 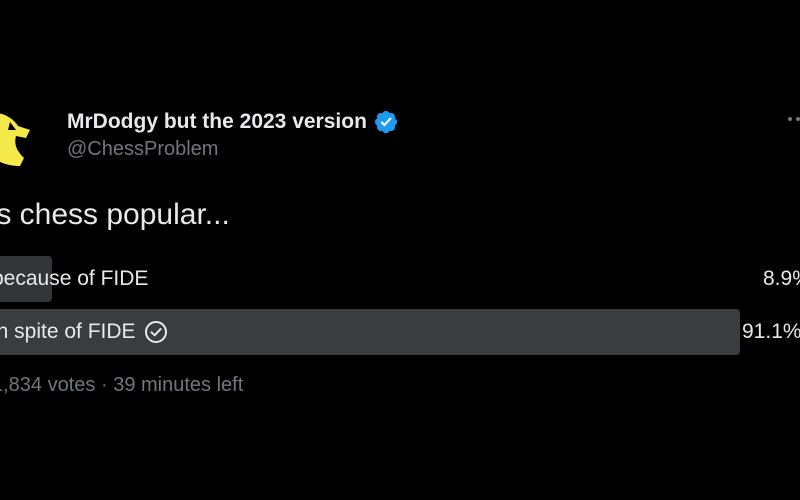 I want to click on author-handle: @ChessProblem, so click(x=142, y=149).